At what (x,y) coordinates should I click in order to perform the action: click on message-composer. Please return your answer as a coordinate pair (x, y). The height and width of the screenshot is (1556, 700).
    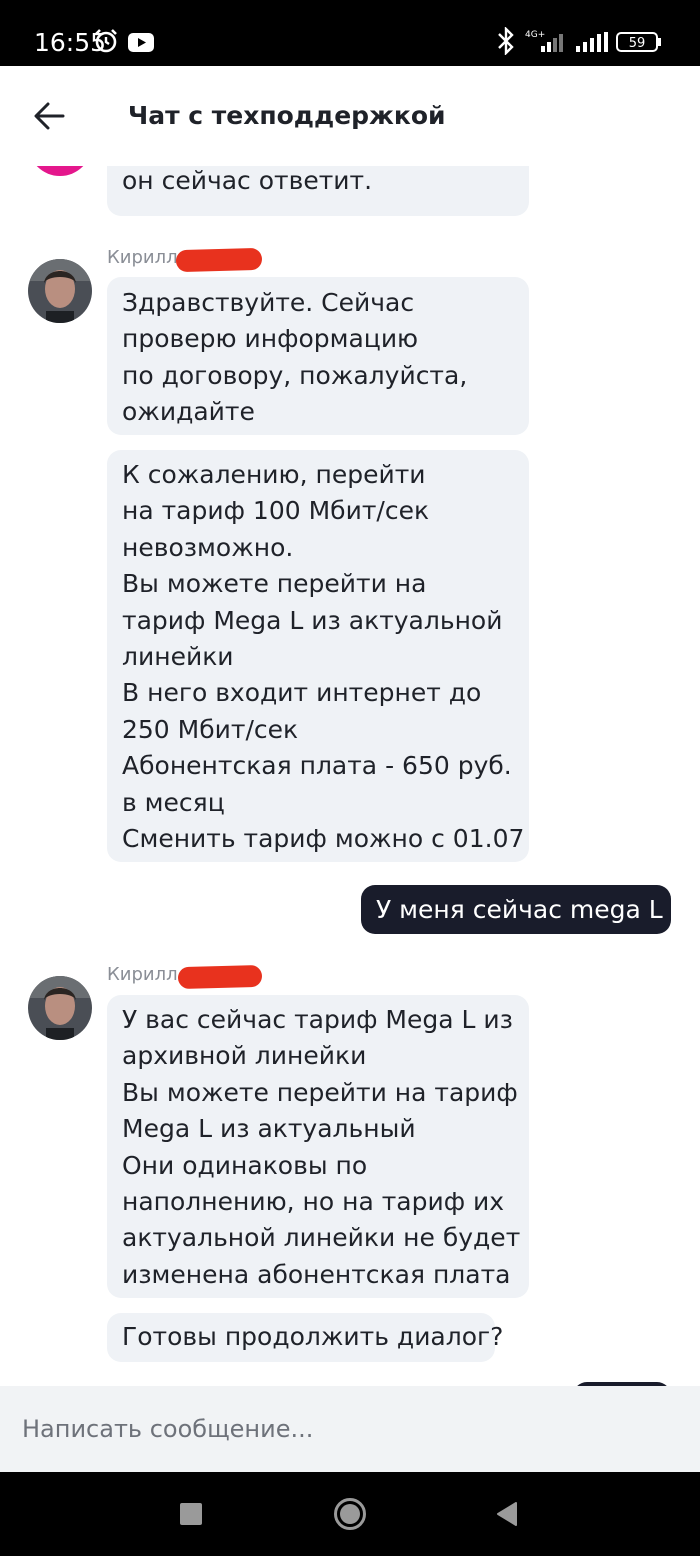
    Looking at the image, I should click on (350, 1429).